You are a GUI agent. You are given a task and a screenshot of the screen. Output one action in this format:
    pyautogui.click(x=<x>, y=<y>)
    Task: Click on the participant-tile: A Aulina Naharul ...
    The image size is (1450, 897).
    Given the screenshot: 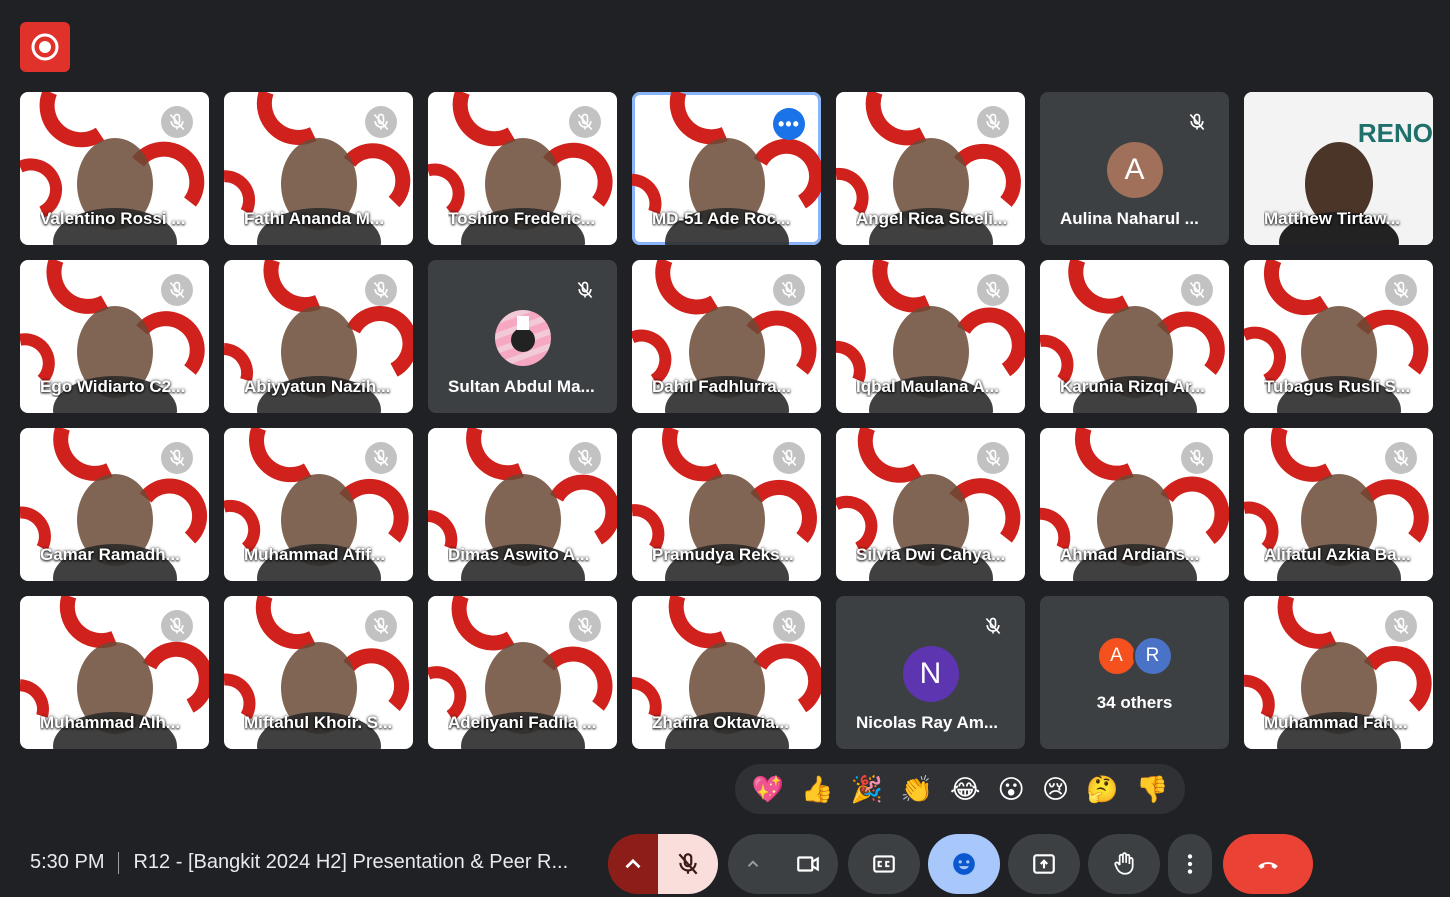 What is the action you would take?
    pyautogui.click(x=1134, y=168)
    